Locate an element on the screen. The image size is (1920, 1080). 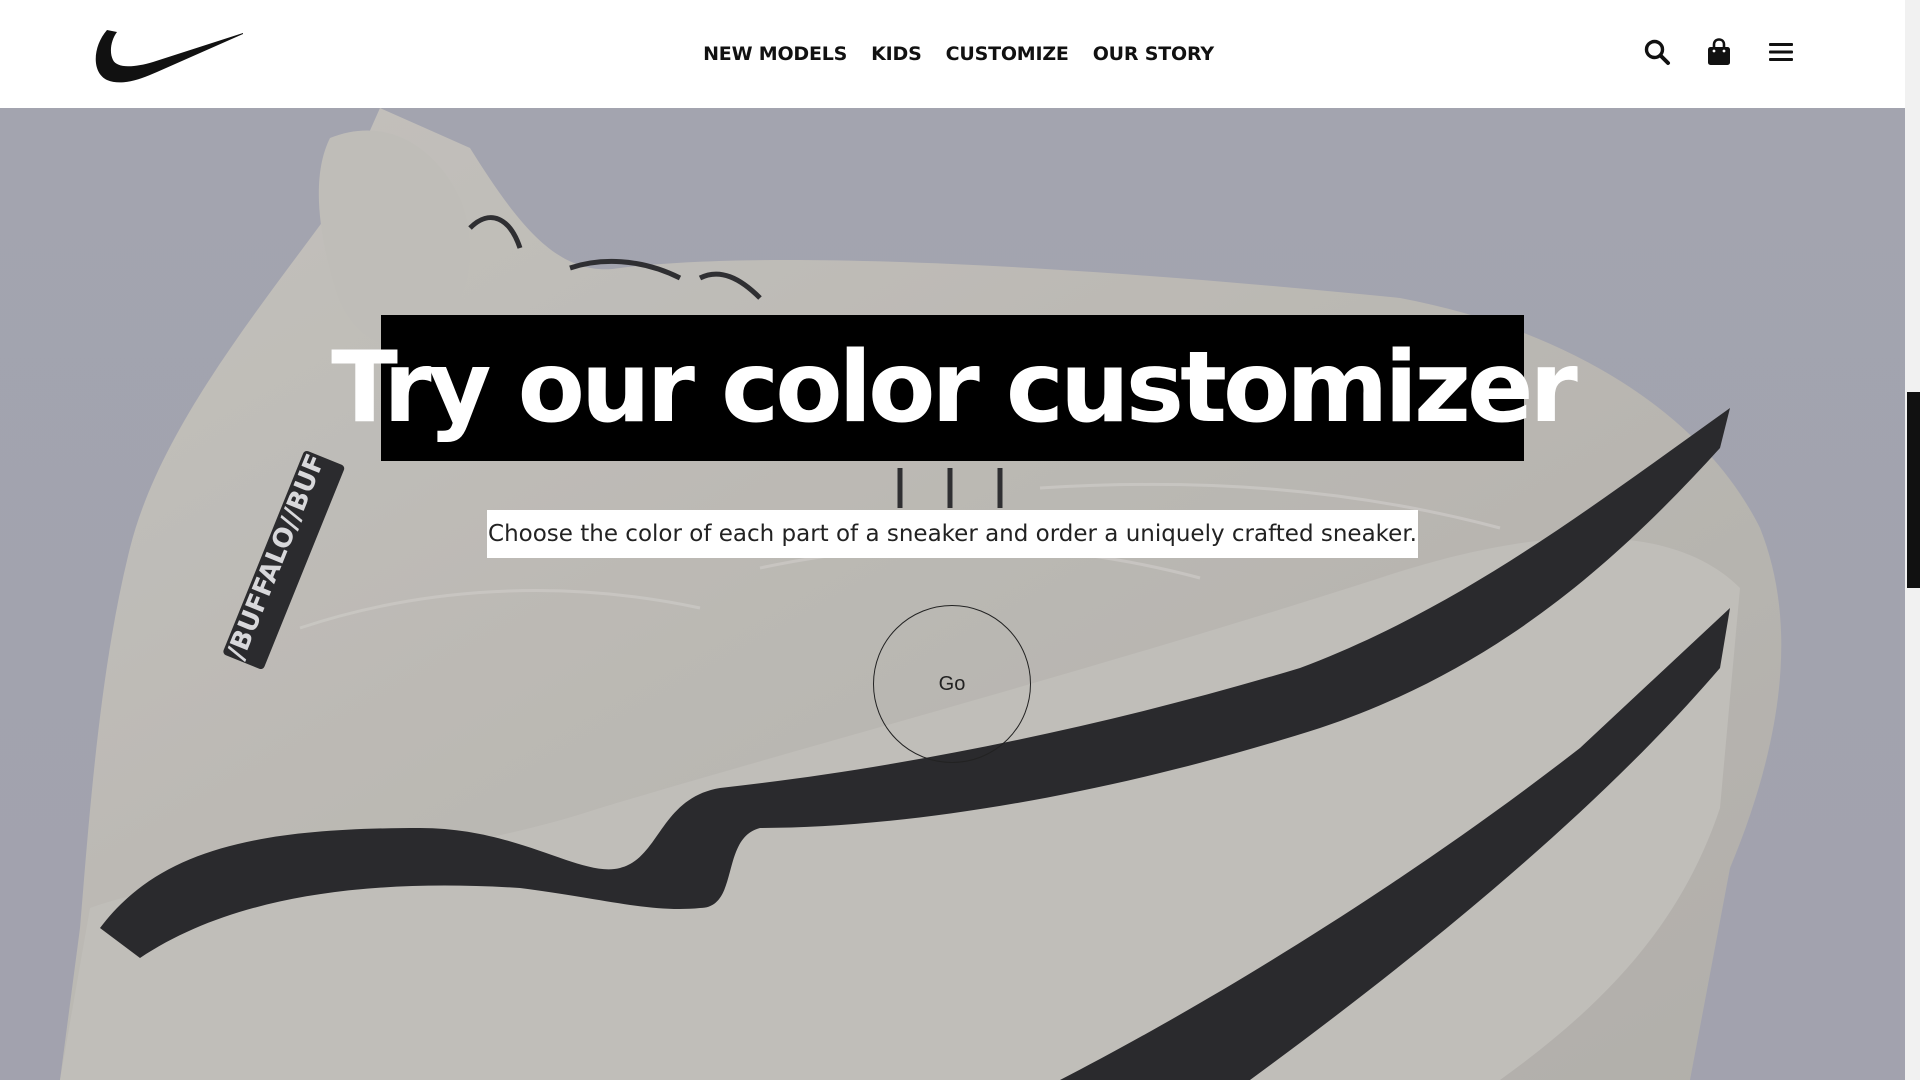
hero-title: Try our color customizer is located at coordinates (954, 388).